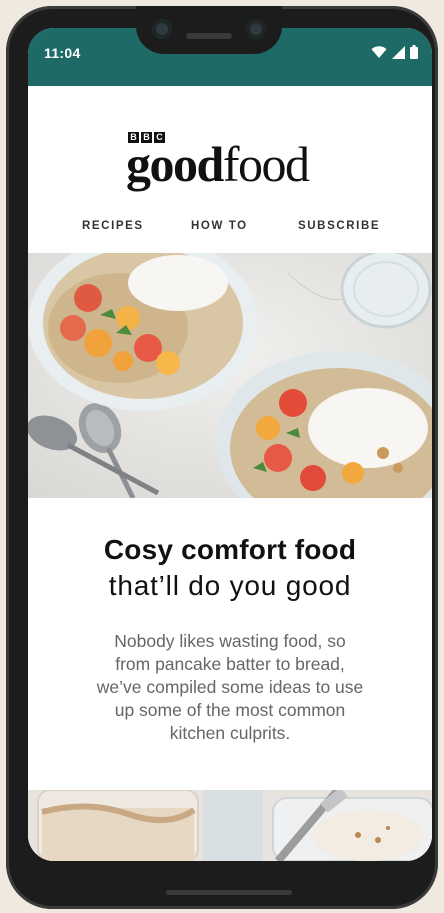  Describe the element at coordinates (398, 52) in the screenshot. I see `signal-icon` at that location.